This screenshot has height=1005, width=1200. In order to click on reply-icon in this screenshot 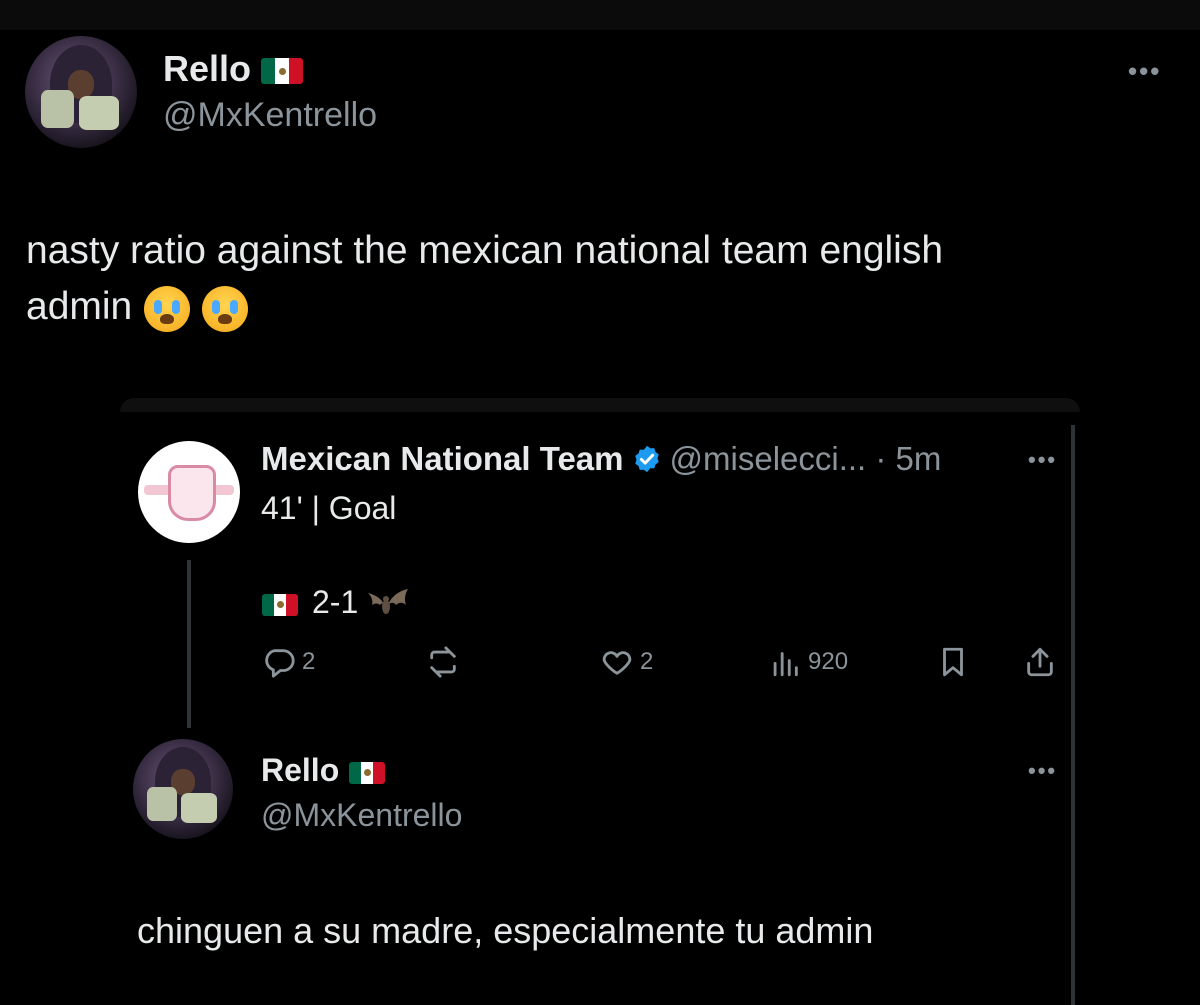, I will do `click(280, 663)`.